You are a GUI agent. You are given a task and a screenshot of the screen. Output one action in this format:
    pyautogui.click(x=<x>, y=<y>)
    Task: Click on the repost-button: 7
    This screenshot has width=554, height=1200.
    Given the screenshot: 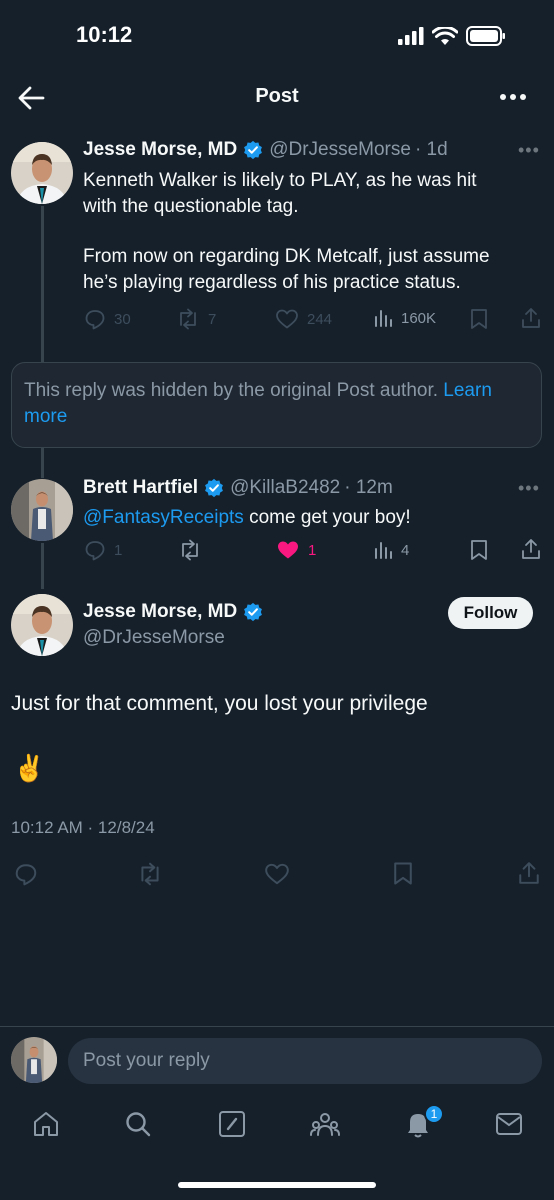 What is the action you would take?
    pyautogui.click(x=196, y=319)
    